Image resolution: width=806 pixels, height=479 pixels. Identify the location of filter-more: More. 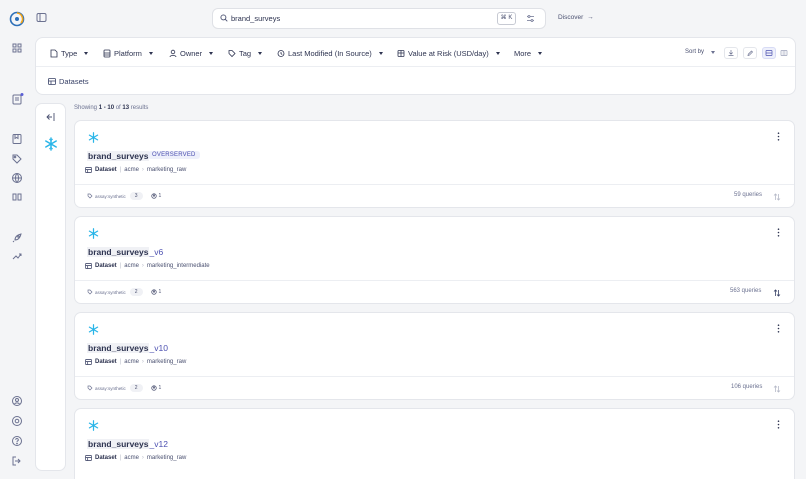
(528, 53).